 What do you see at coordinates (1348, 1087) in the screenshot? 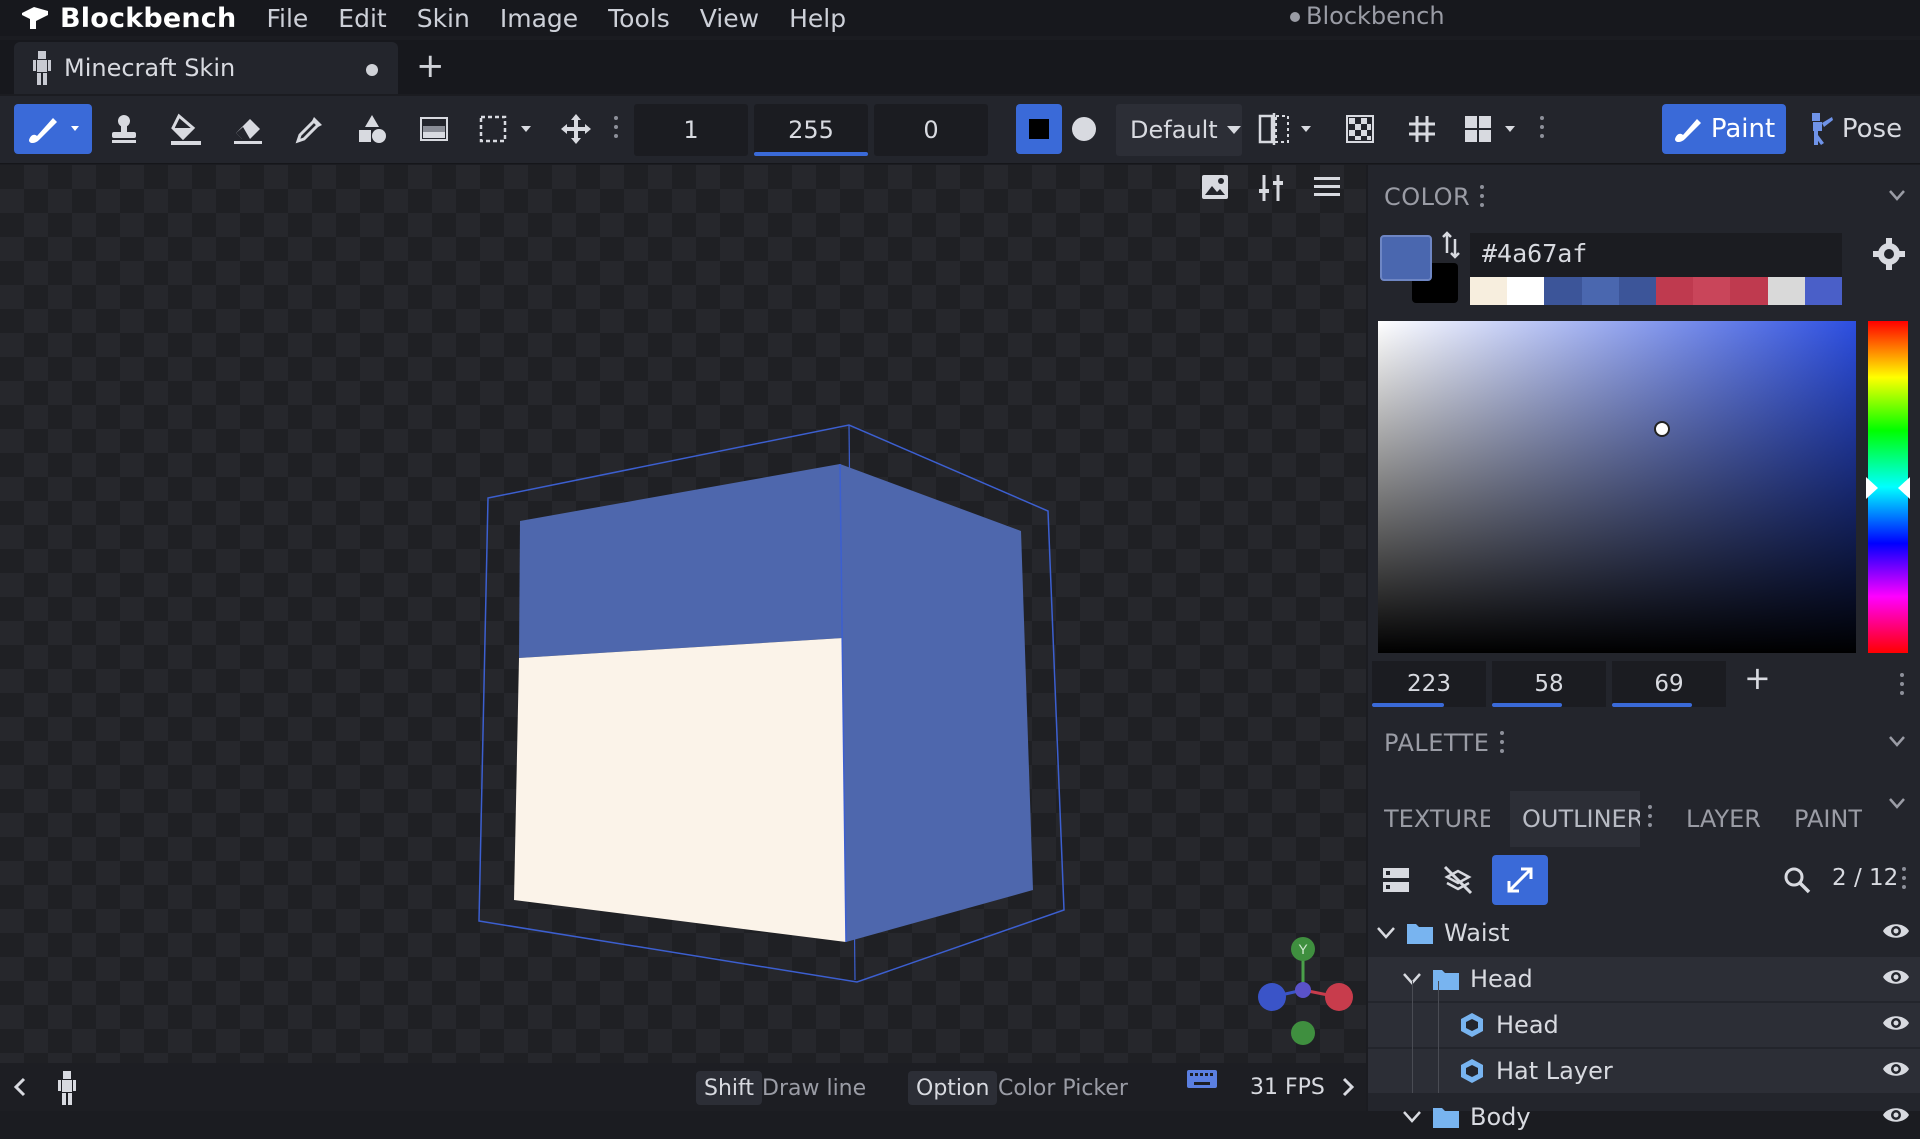
I see `chevron-right-icon` at bounding box center [1348, 1087].